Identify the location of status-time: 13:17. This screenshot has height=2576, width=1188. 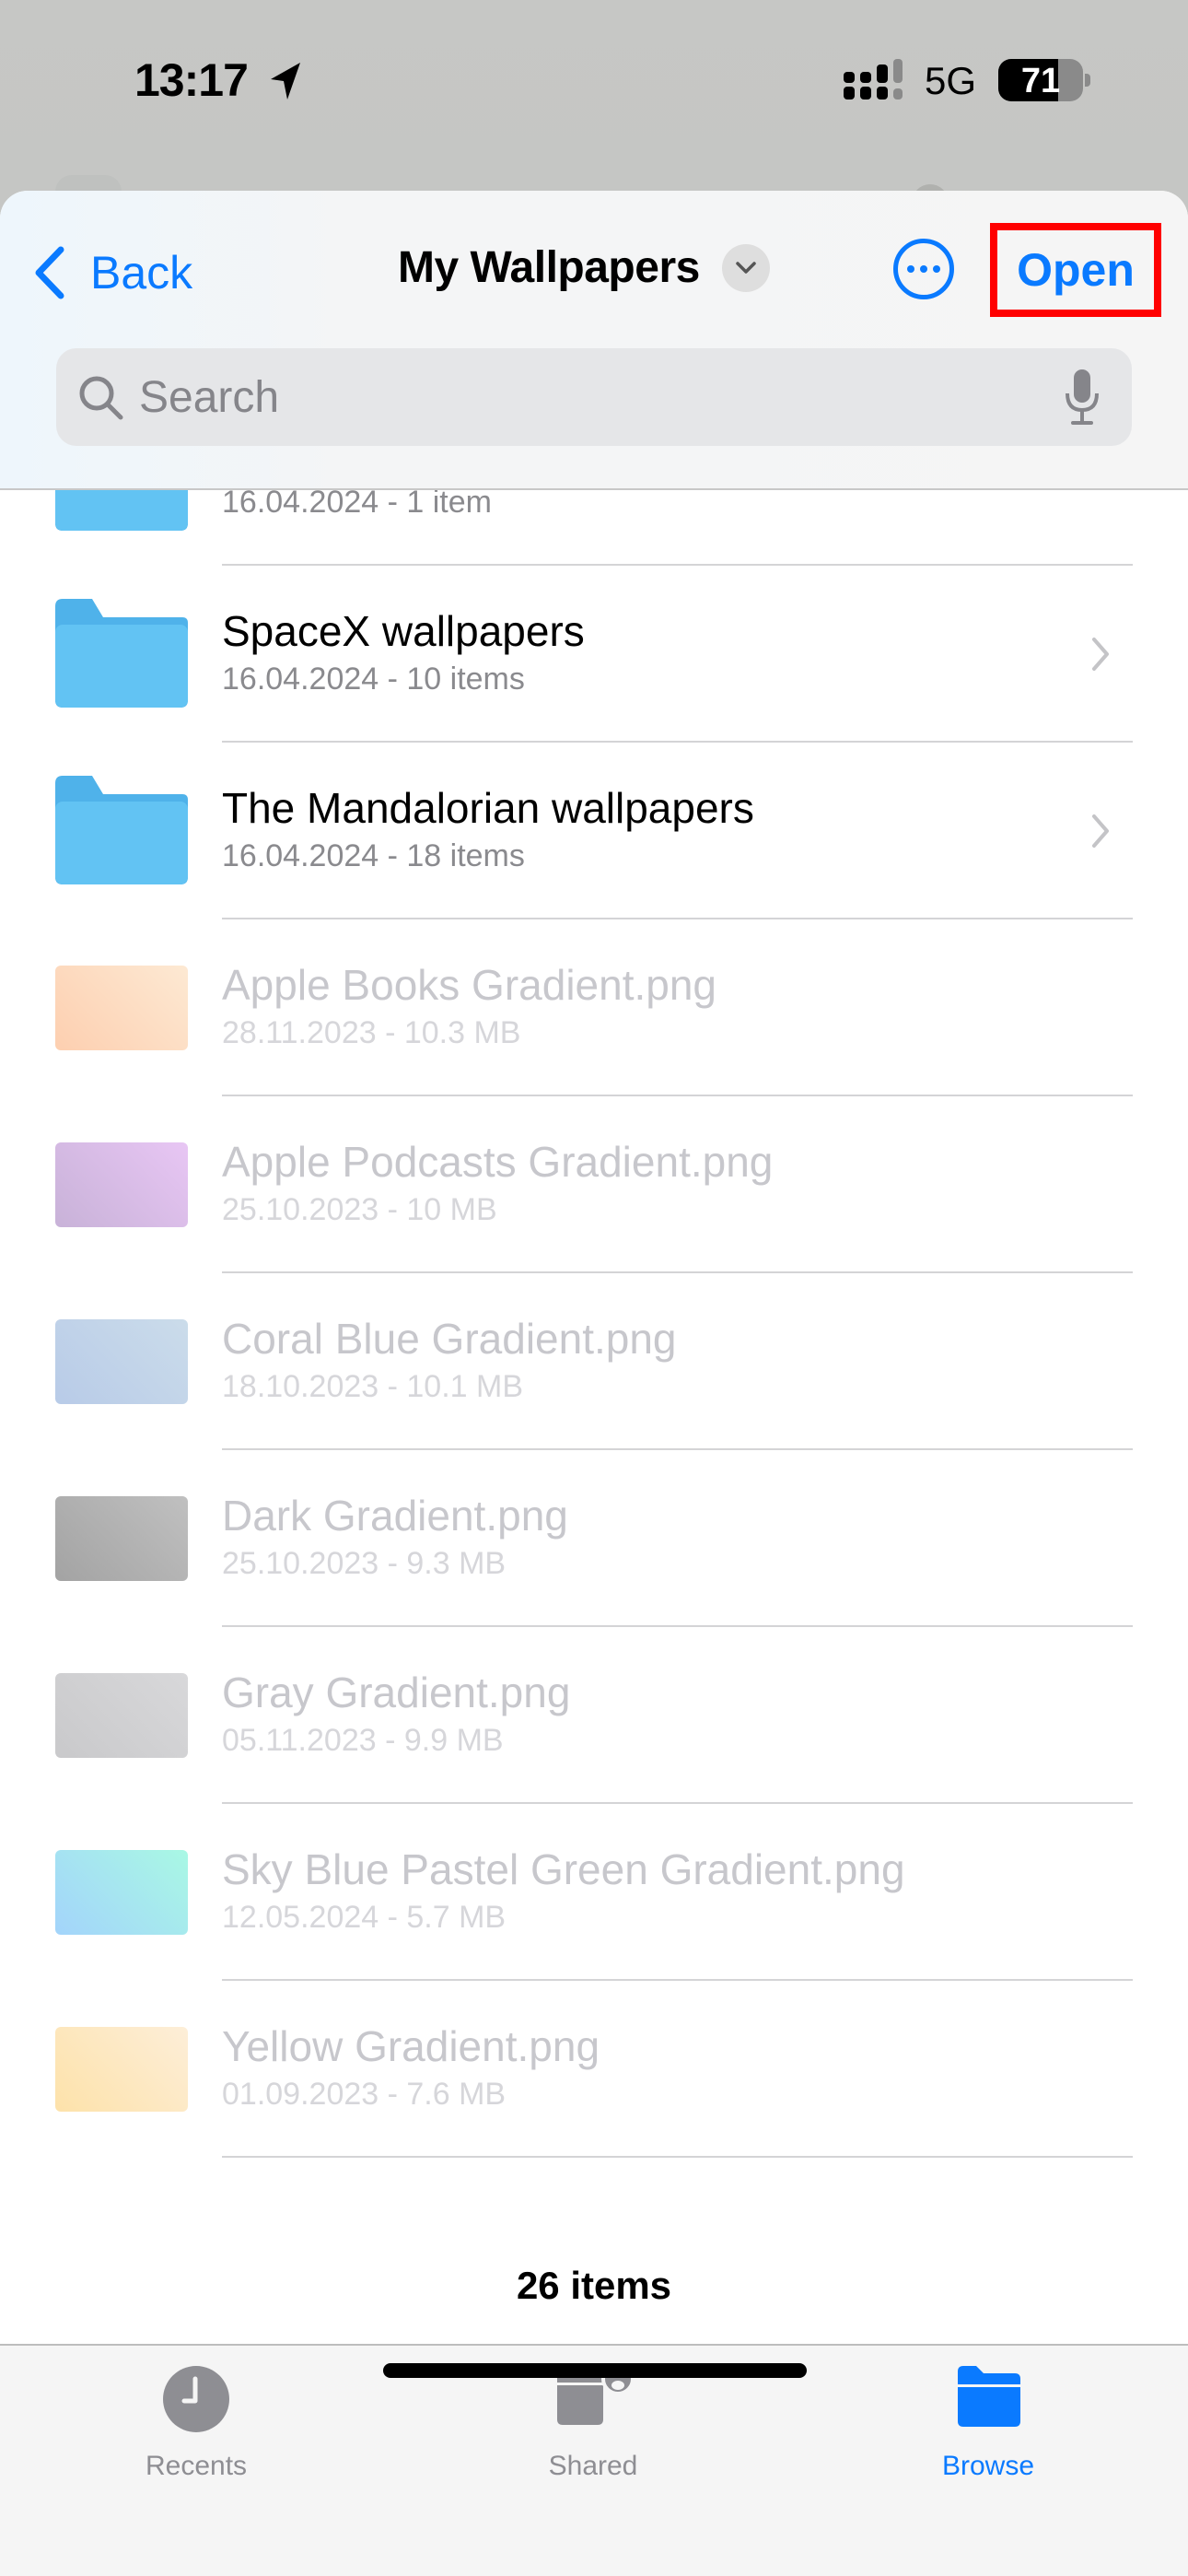
(191, 80).